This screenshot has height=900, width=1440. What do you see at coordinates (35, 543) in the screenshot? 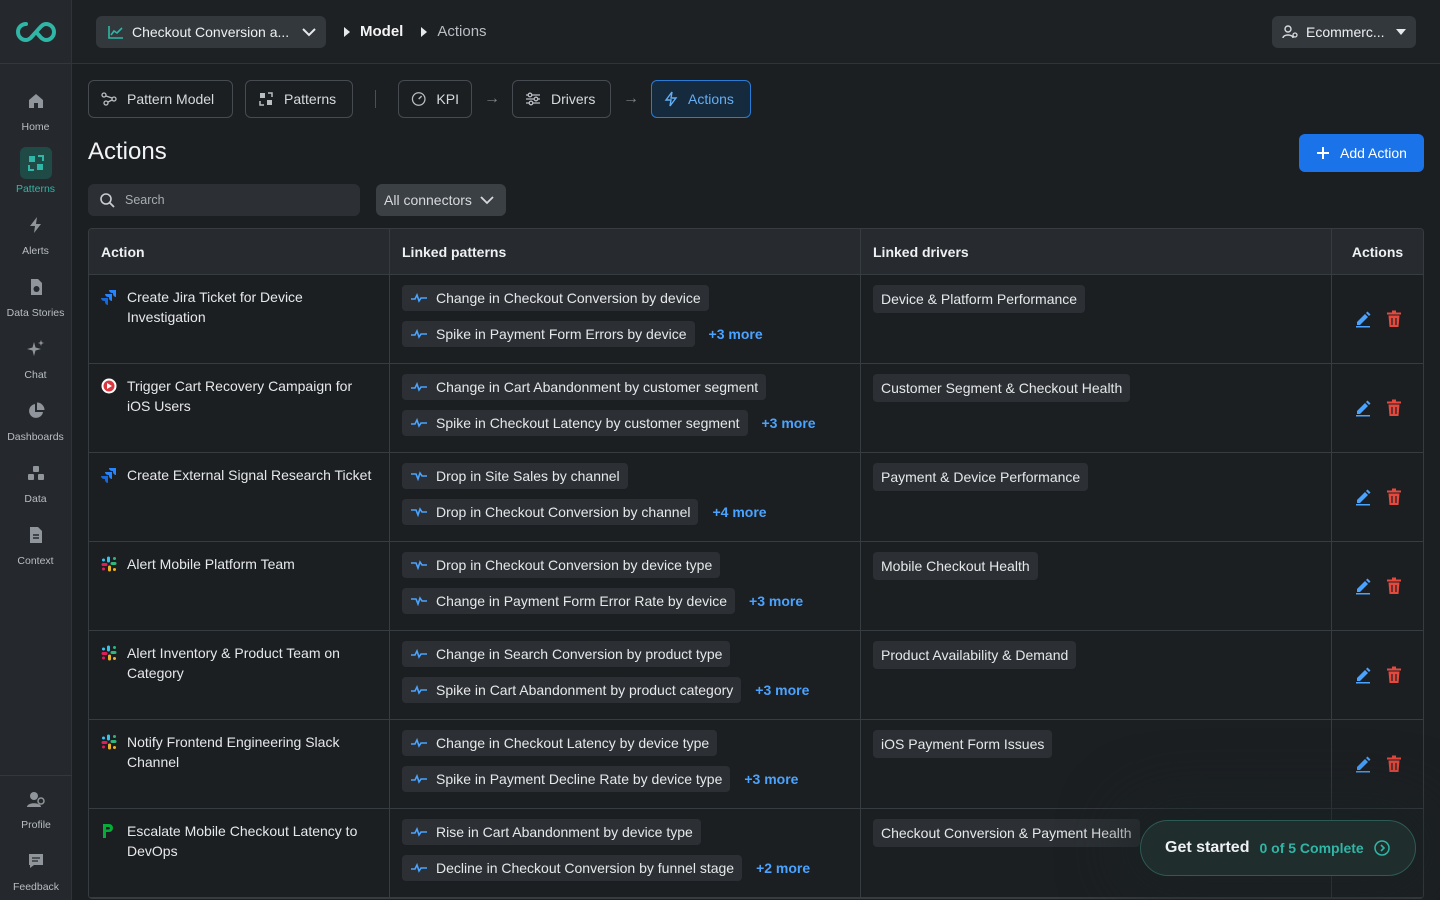
I see `sidebar-item-context: Context` at bounding box center [35, 543].